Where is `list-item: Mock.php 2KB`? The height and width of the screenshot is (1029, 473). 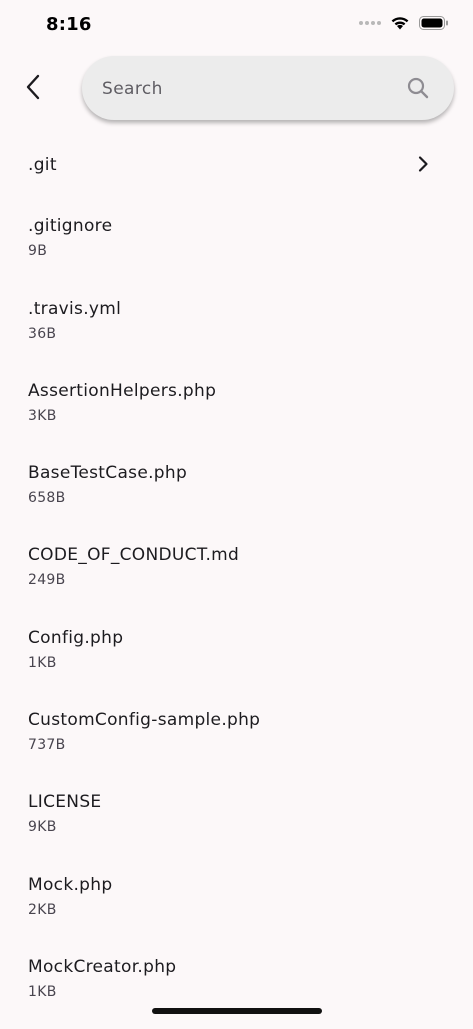
list-item: Mock.php 2KB is located at coordinates (236, 906).